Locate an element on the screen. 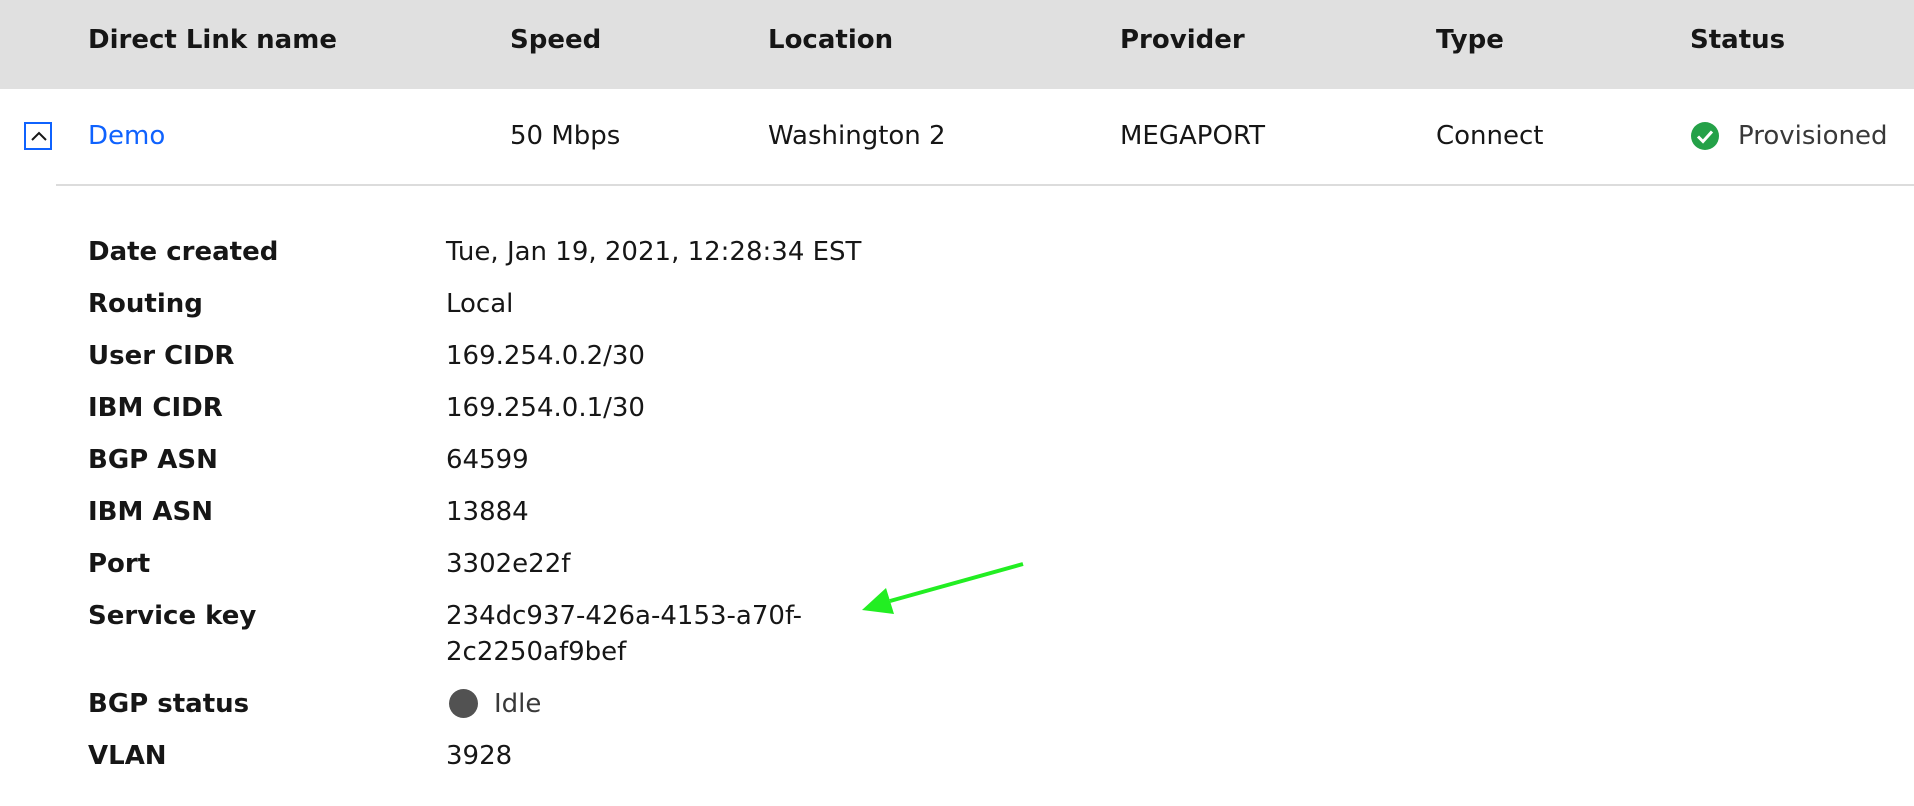 The image size is (1914, 806). detail-value-vlan: 3928 is located at coordinates (479, 756).